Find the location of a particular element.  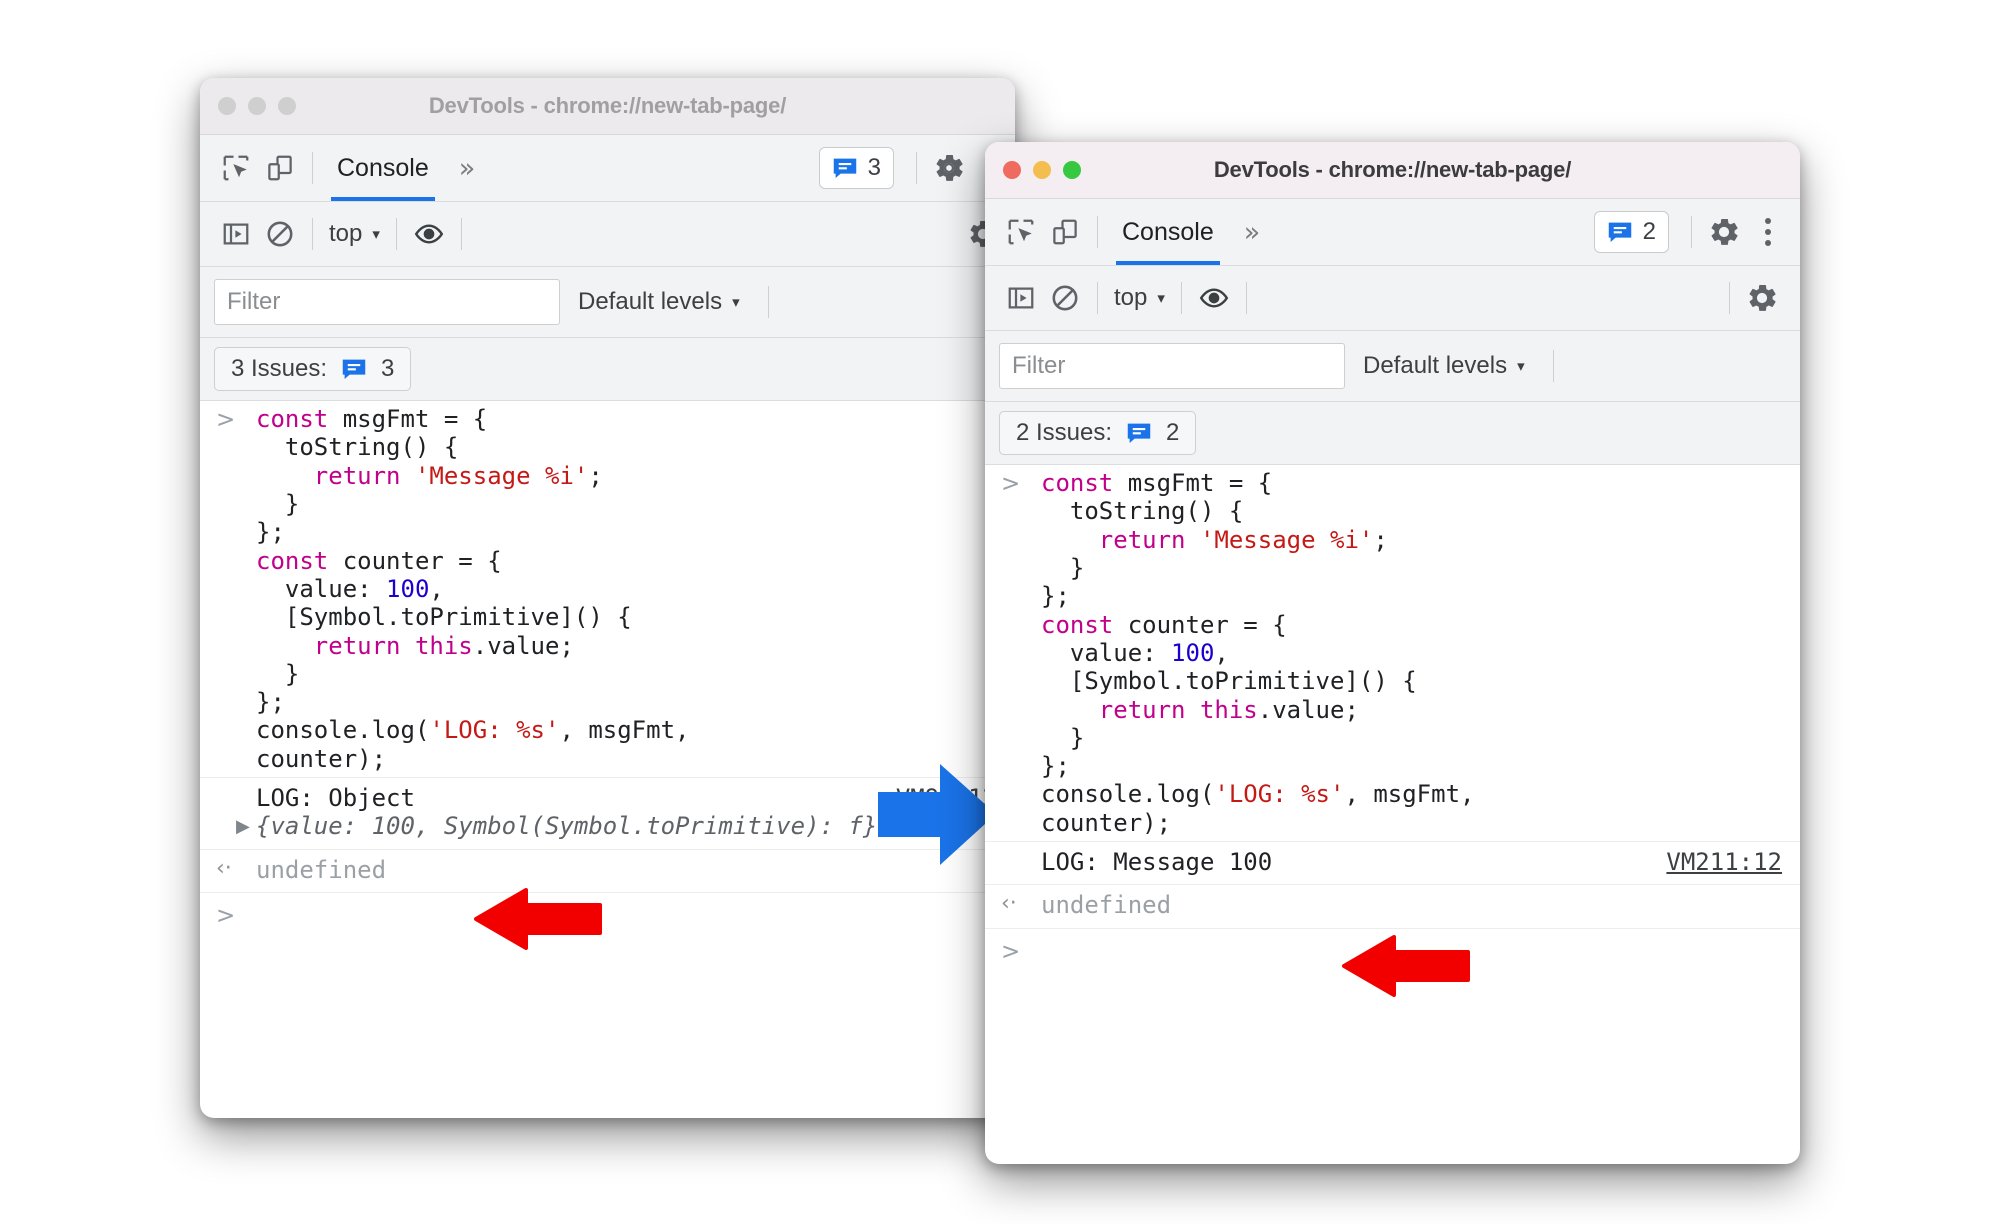

more-options-icon is located at coordinates (1768, 232).